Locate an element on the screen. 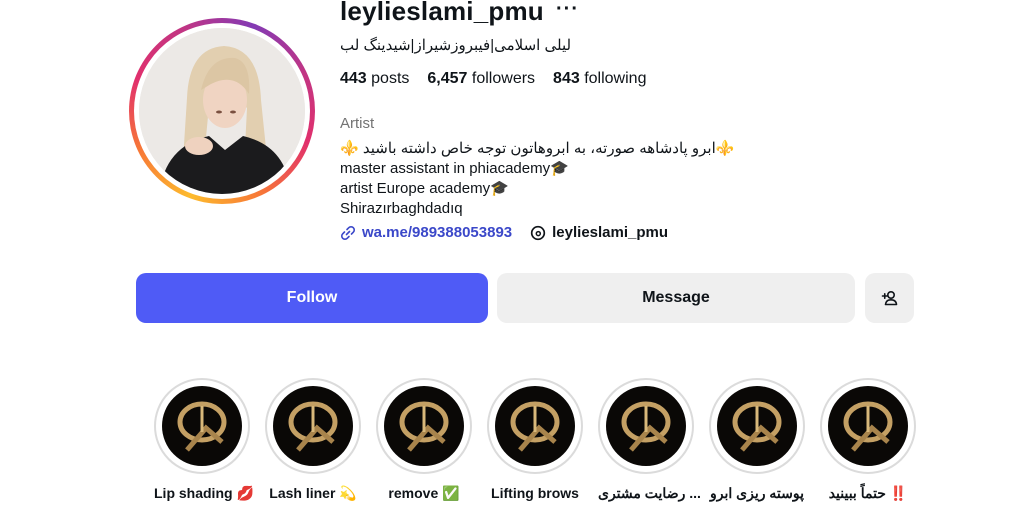 The width and height of the screenshot is (1024, 523). suggested-users-button is located at coordinates (889, 298).